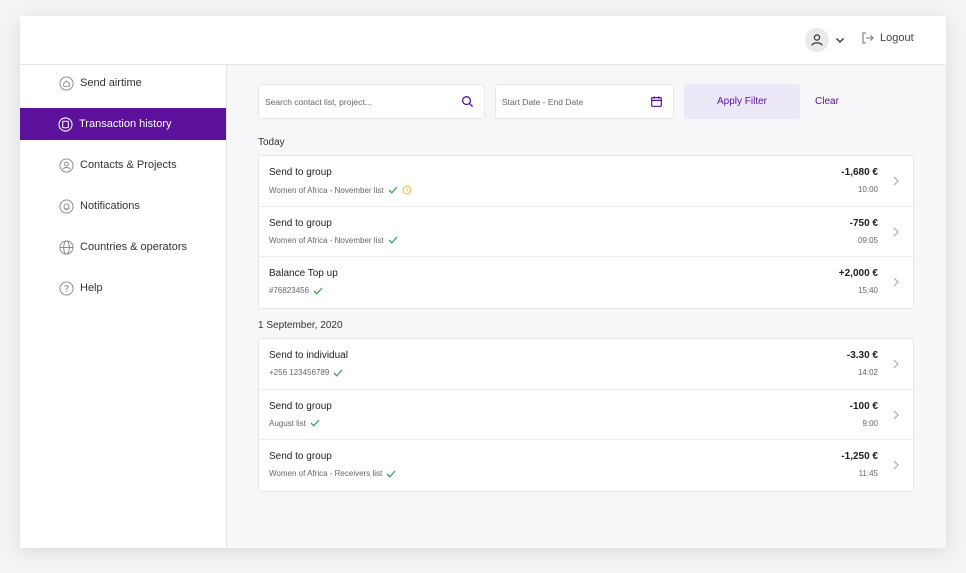 The height and width of the screenshot is (573, 966). I want to click on transaction-subtitle-text: Women of Africa - Receivers list, so click(326, 473).